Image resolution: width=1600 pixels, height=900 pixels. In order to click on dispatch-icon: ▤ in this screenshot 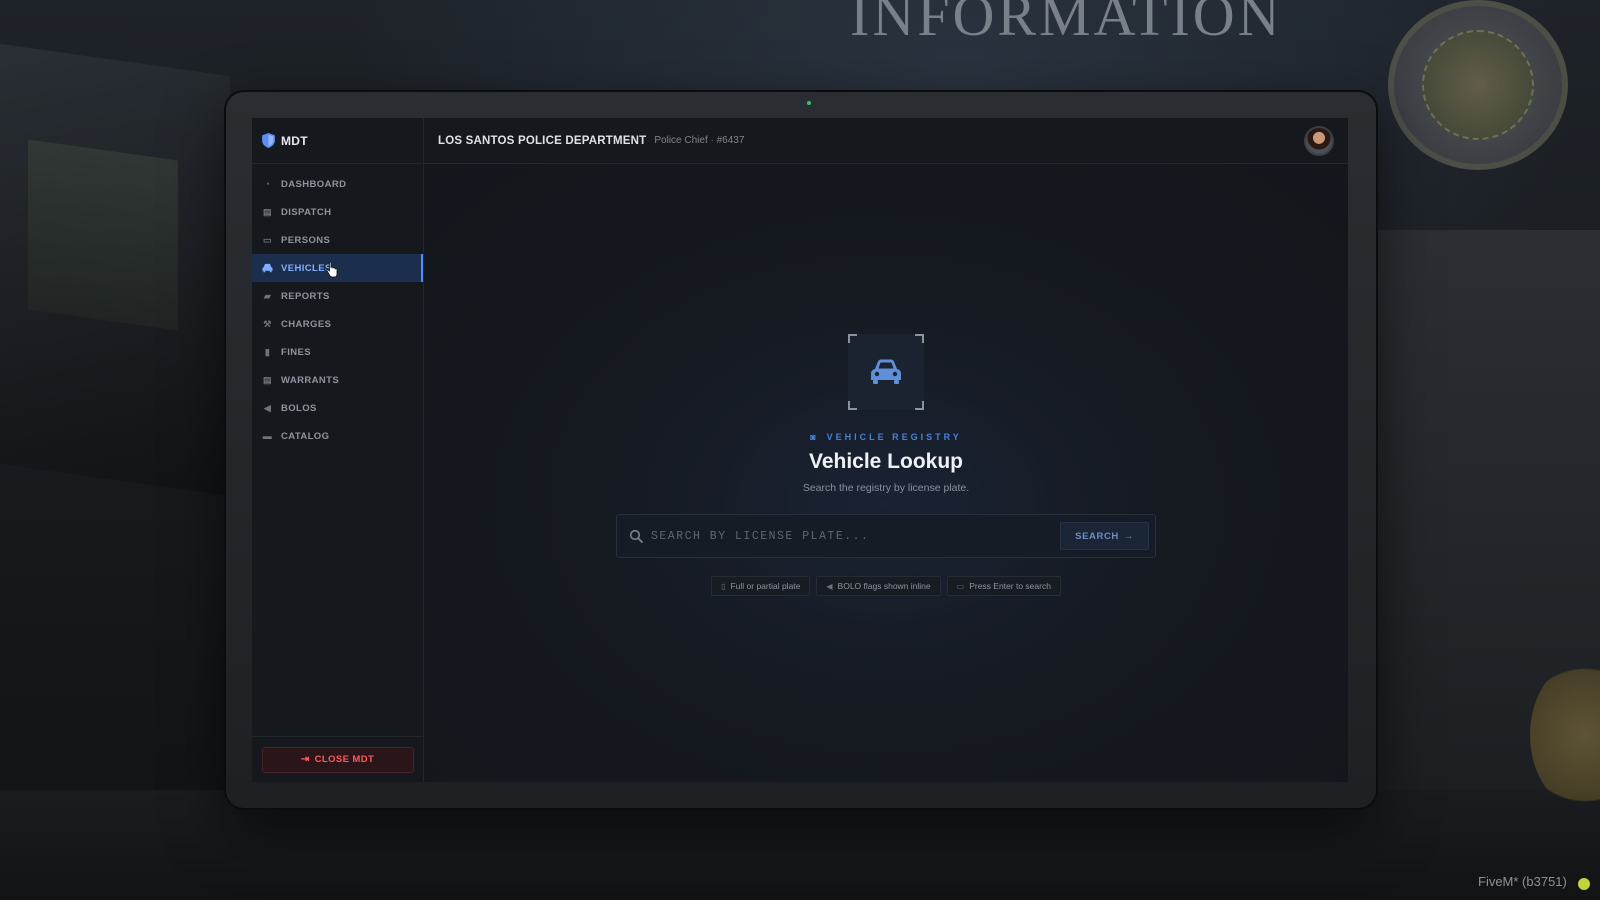, I will do `click(267, 211)`.